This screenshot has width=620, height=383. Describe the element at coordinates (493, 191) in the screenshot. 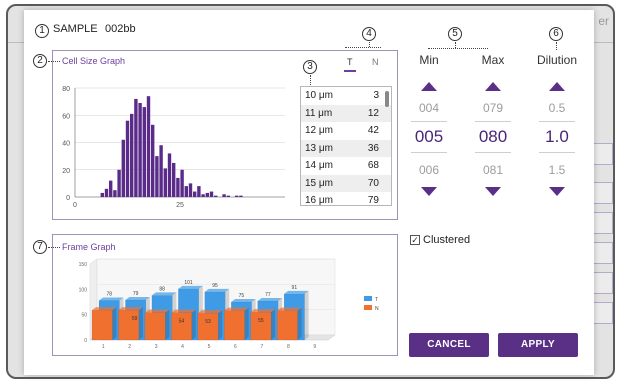

I see `max-decrease-arrow-icon` at that location.